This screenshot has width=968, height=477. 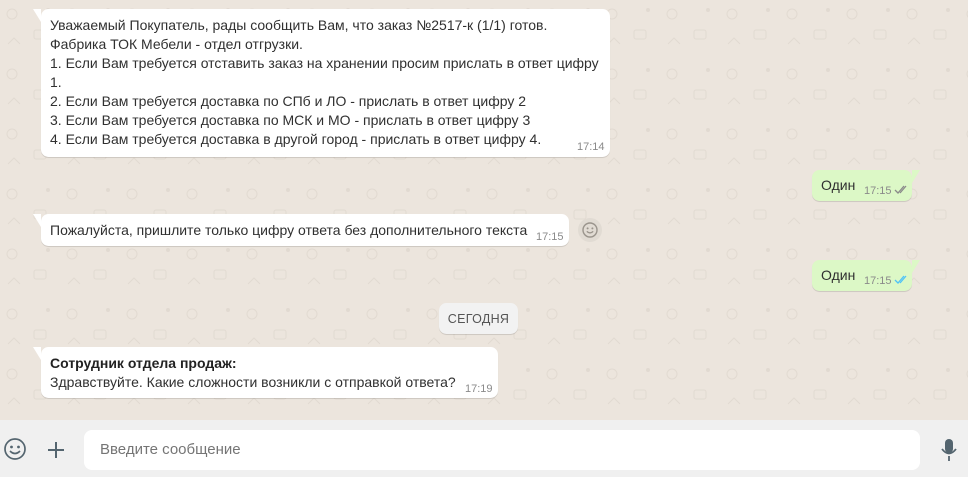 I want to click on react-emoji-button, so click(x=590, y=230).